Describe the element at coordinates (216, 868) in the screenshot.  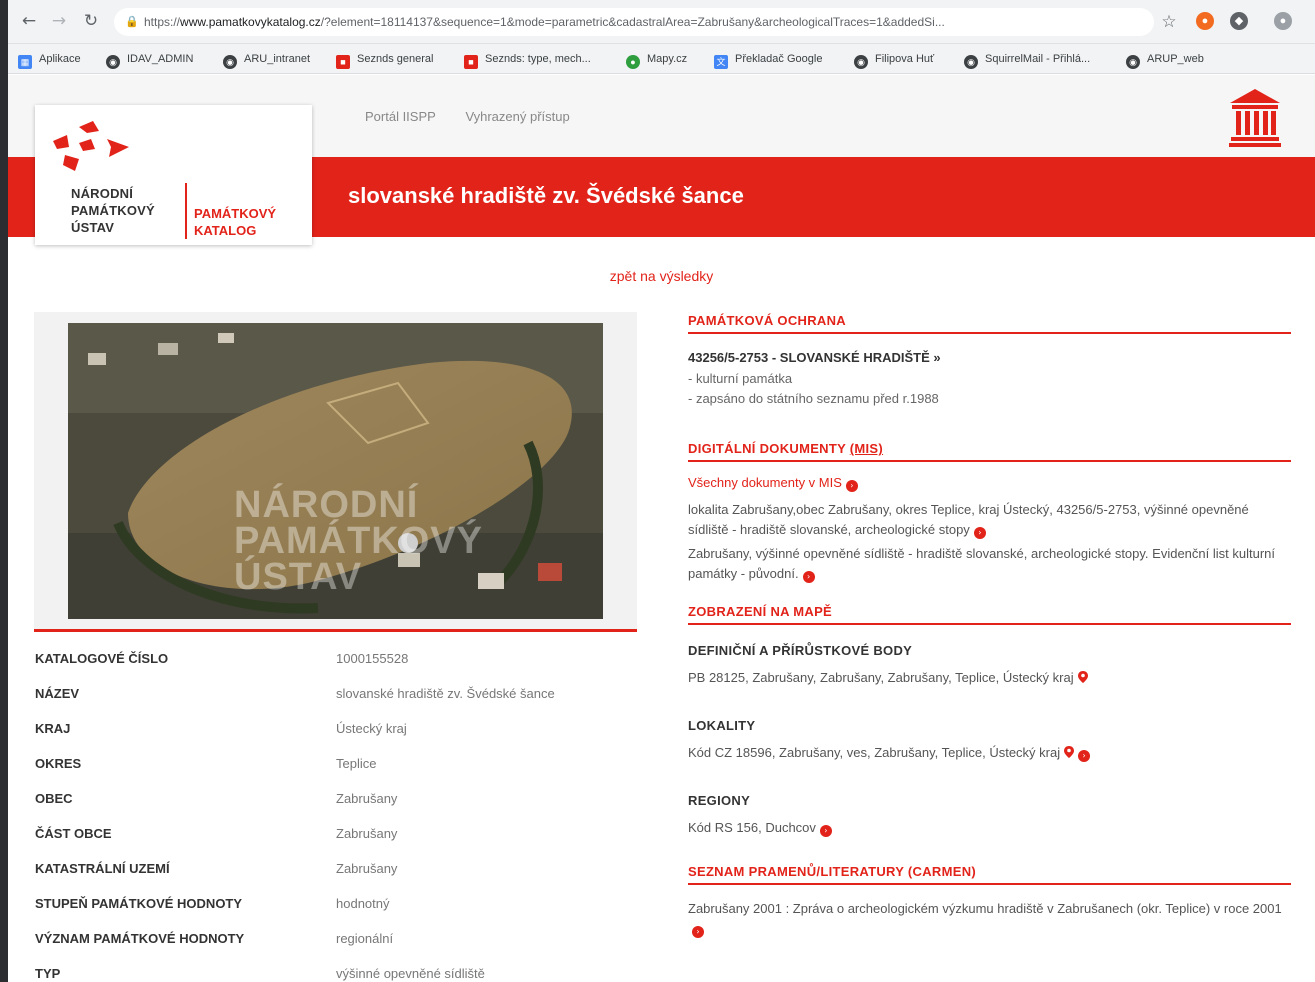
I see `table-row: KATASTRÁLNÍ UZEMÍ Zabrušany` at that location.